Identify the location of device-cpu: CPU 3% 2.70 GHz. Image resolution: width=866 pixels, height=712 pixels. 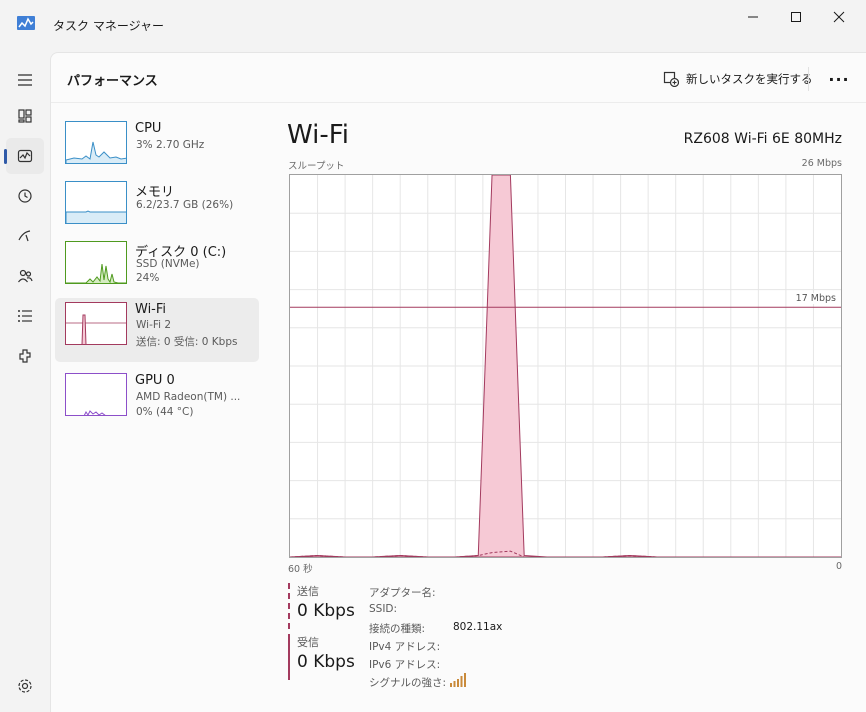
(157, 149).